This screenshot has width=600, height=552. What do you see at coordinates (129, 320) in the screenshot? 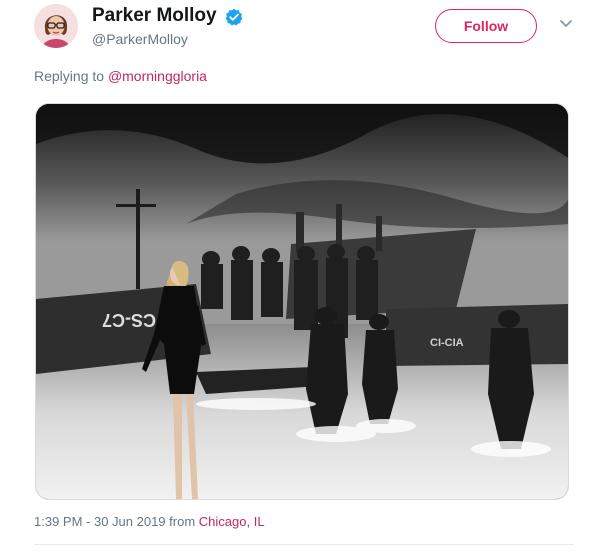
I see `hull-marking-left: CS-C7` at bounding box center [129, 320].